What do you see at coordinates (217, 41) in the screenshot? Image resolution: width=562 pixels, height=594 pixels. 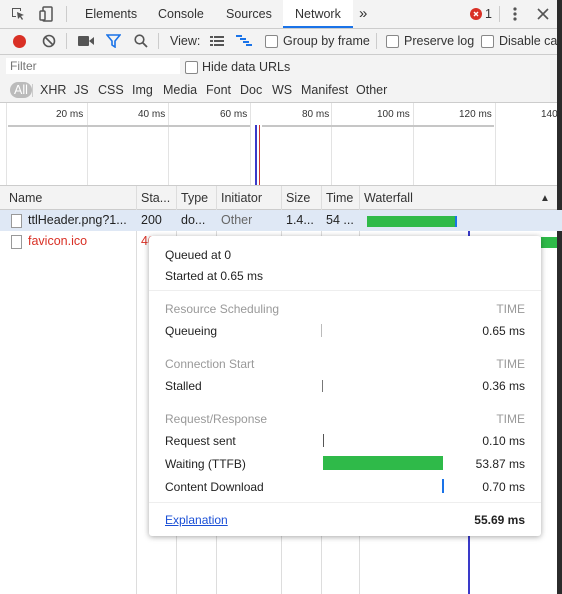 I see `large-rows-icon` at bounding box center [217, 41].